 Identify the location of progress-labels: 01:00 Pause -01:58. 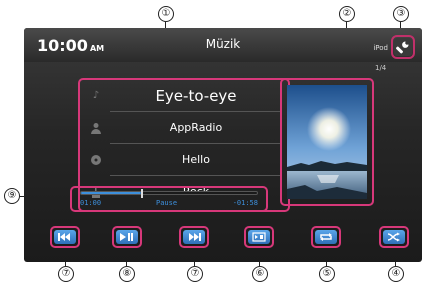
(169, 204).